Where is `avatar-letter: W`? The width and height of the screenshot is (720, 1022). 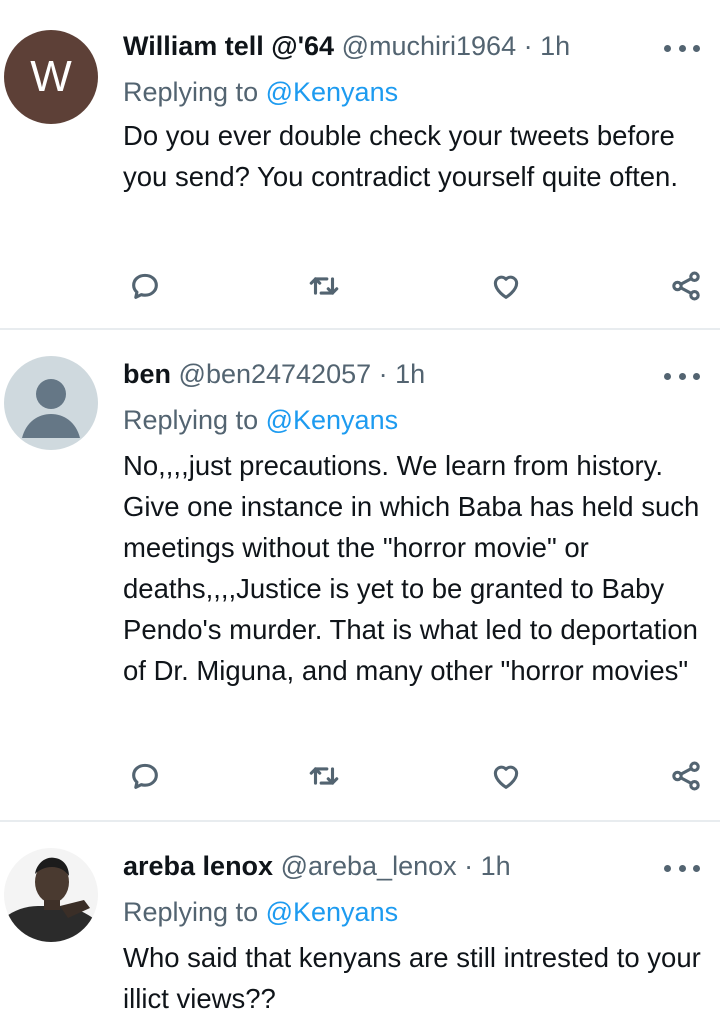 avatar-letter: W is located at coordinates (51, 76).